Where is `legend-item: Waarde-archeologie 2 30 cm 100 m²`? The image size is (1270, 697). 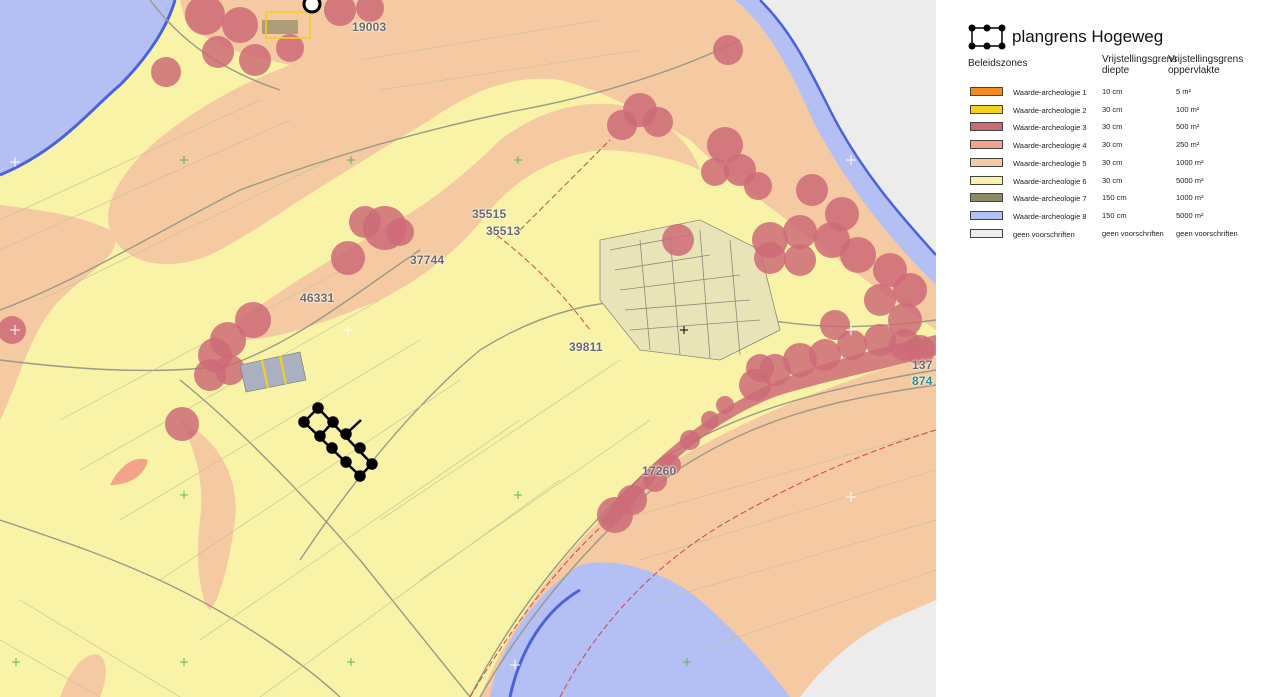
legend-item: Waarde-archeologie 2 30 cm 100 m² is located at coordinates (1120, 110).